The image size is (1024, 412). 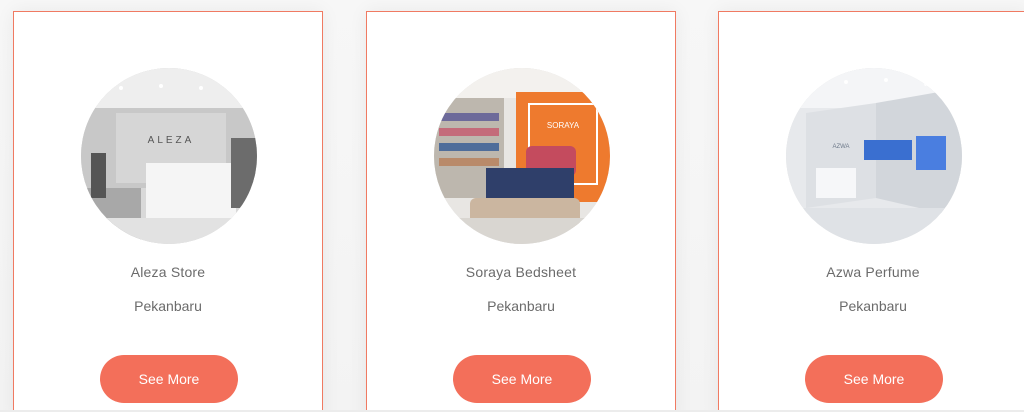 I want to click on store-photo-azwa: AZWA, so click(x=874, y=156).